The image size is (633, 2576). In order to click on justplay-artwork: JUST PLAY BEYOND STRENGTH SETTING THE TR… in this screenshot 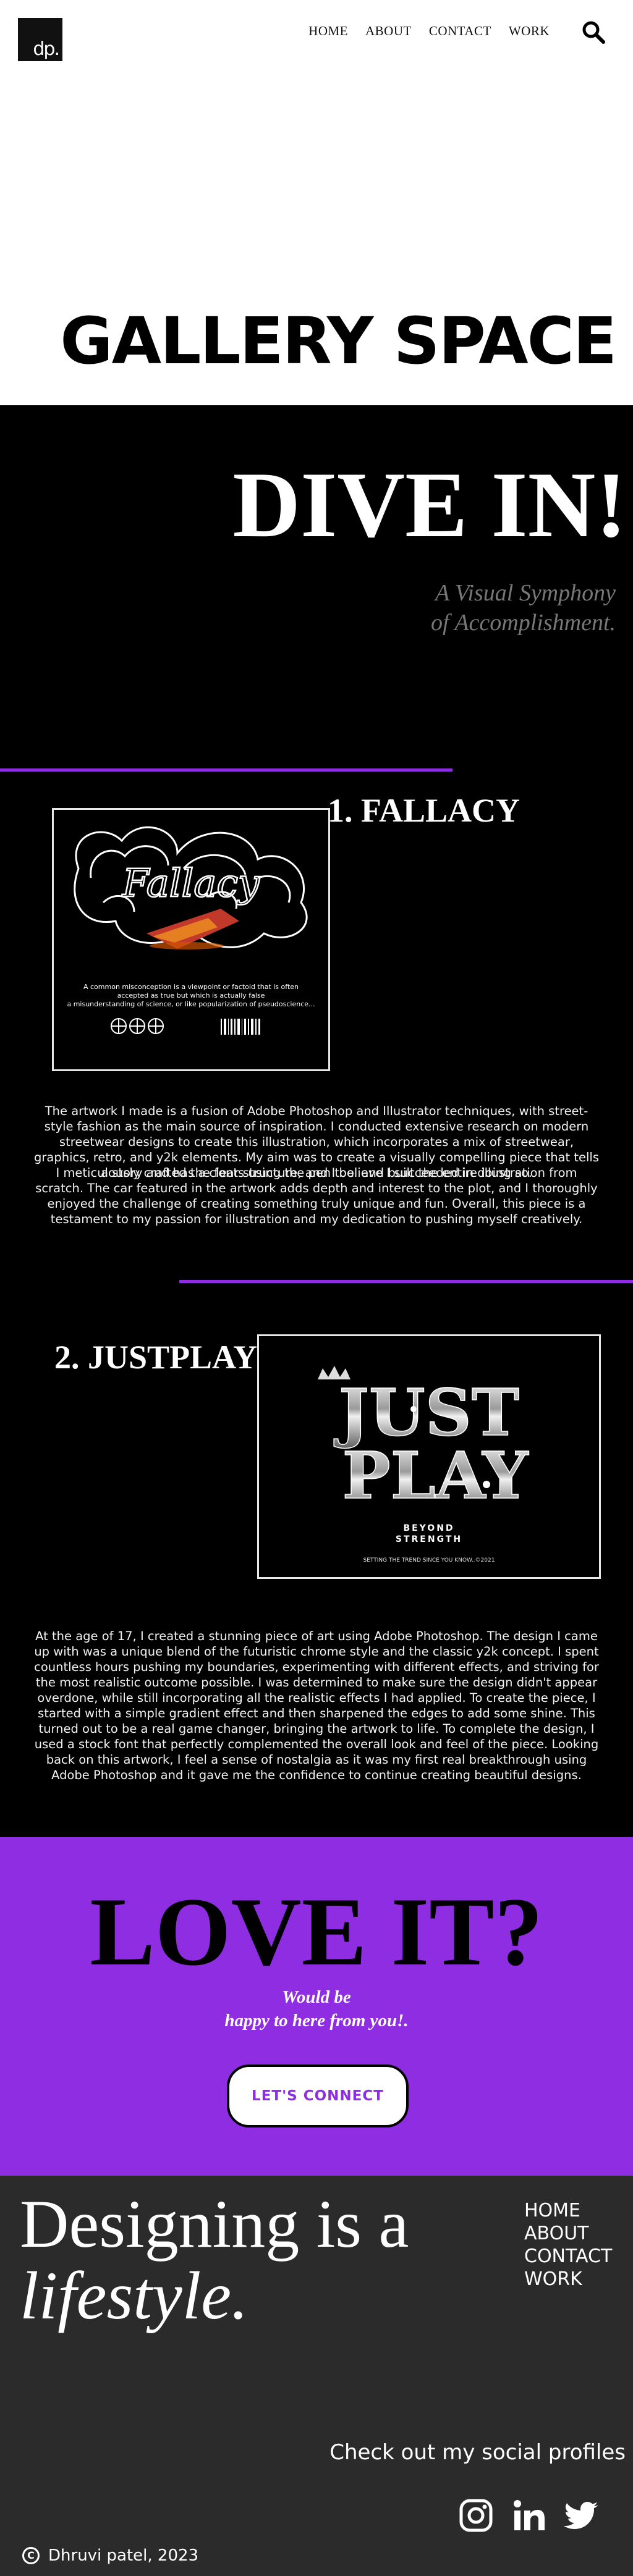, I will do `click(429, 1456)`.